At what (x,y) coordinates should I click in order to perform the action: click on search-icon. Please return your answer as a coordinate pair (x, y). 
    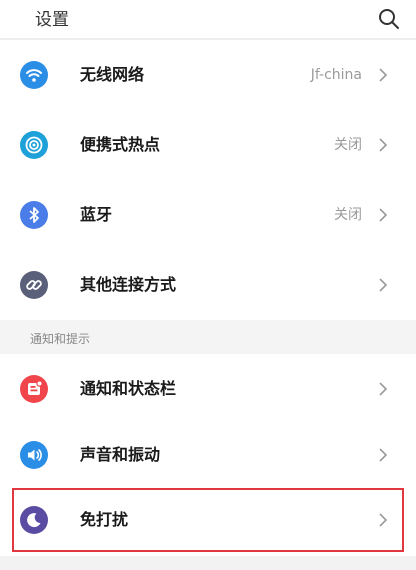
    Looking at the image, I should click on (389, 19).